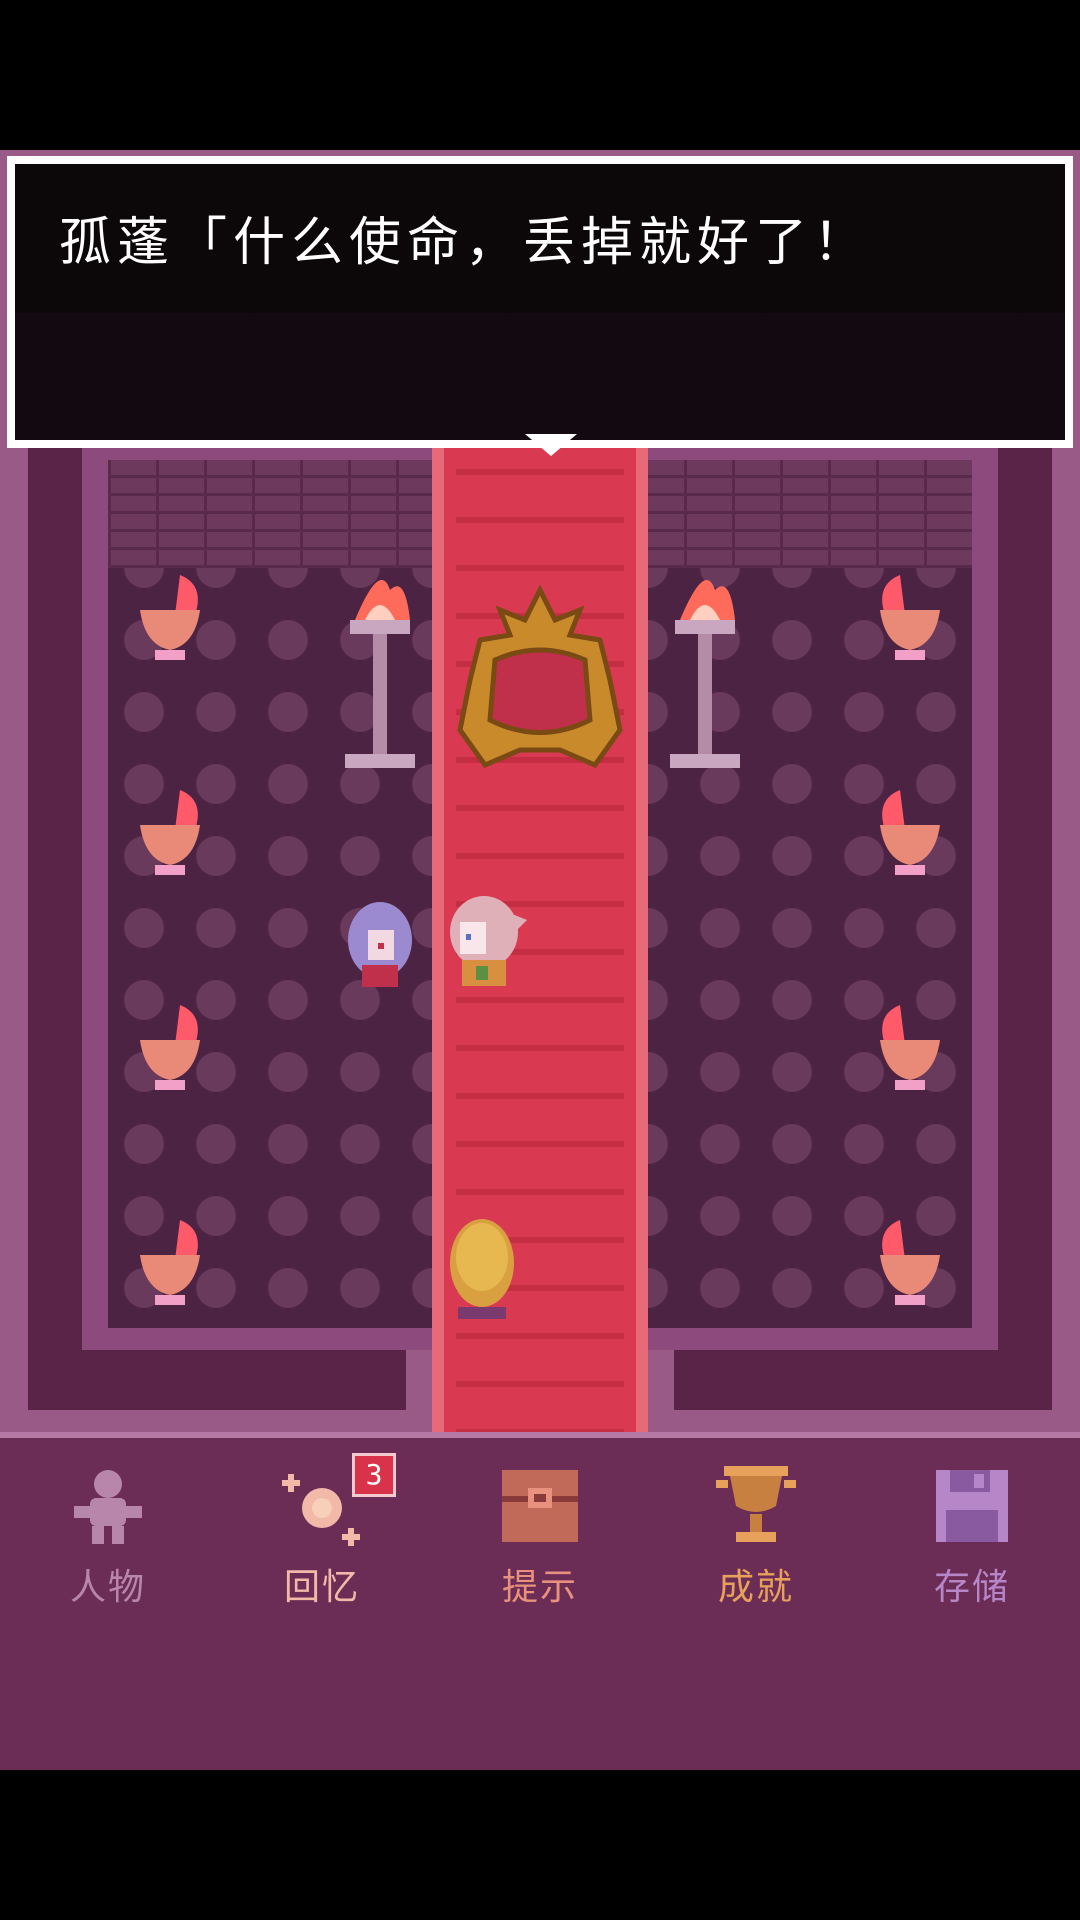 This screenshot has height=1920, width=1080. I want to click on trophy-icon, so click(756, 1504).